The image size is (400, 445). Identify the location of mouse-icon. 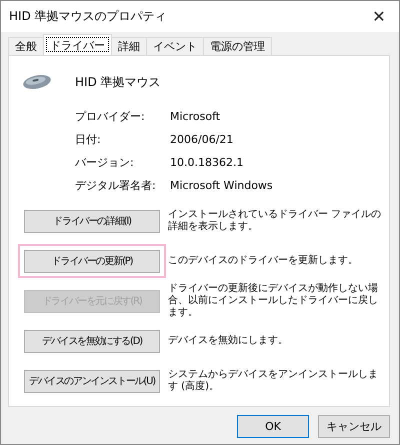
(37, 82).